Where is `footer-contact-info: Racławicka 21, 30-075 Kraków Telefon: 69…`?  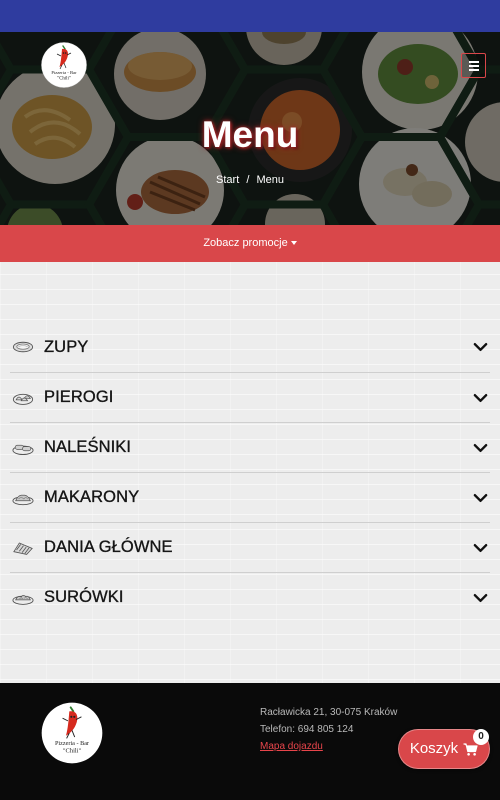 footer-contact-info: Racławicka 21, 30-075 Kraków Telefon: 69… is located at coordinates (328, 729).